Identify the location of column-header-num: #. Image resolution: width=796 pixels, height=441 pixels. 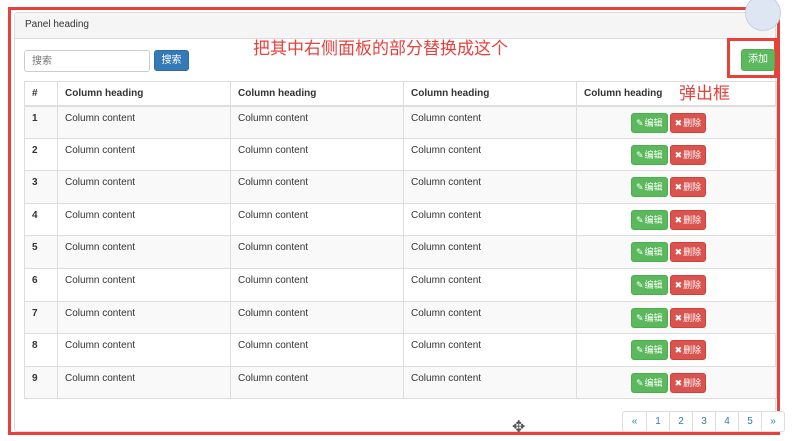
(41, 94).